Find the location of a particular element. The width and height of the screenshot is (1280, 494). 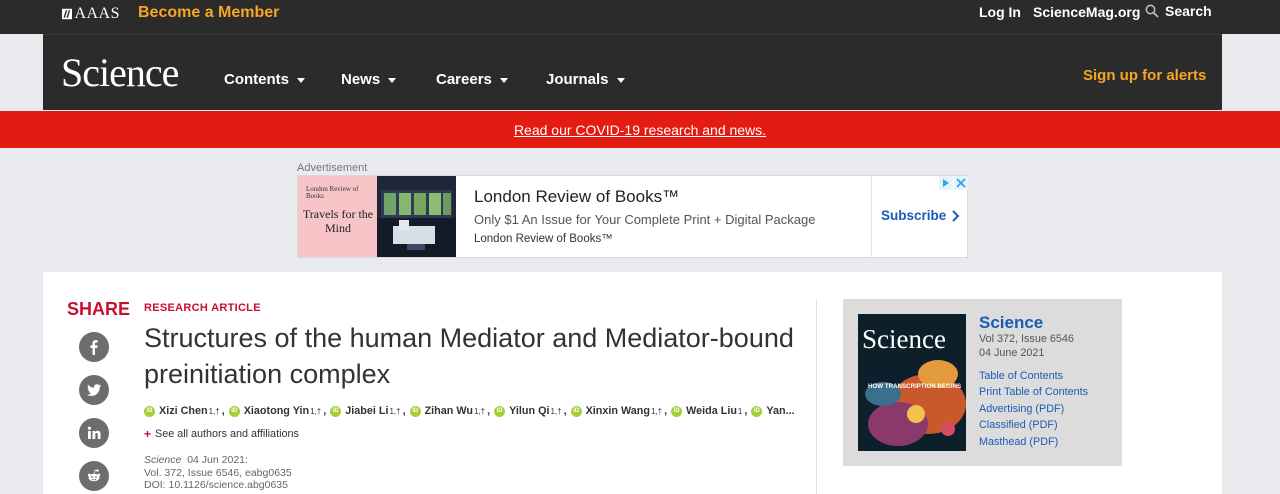

sign-up-alerts-link: Sign up for alerts is located at coordinates (1144, 75).